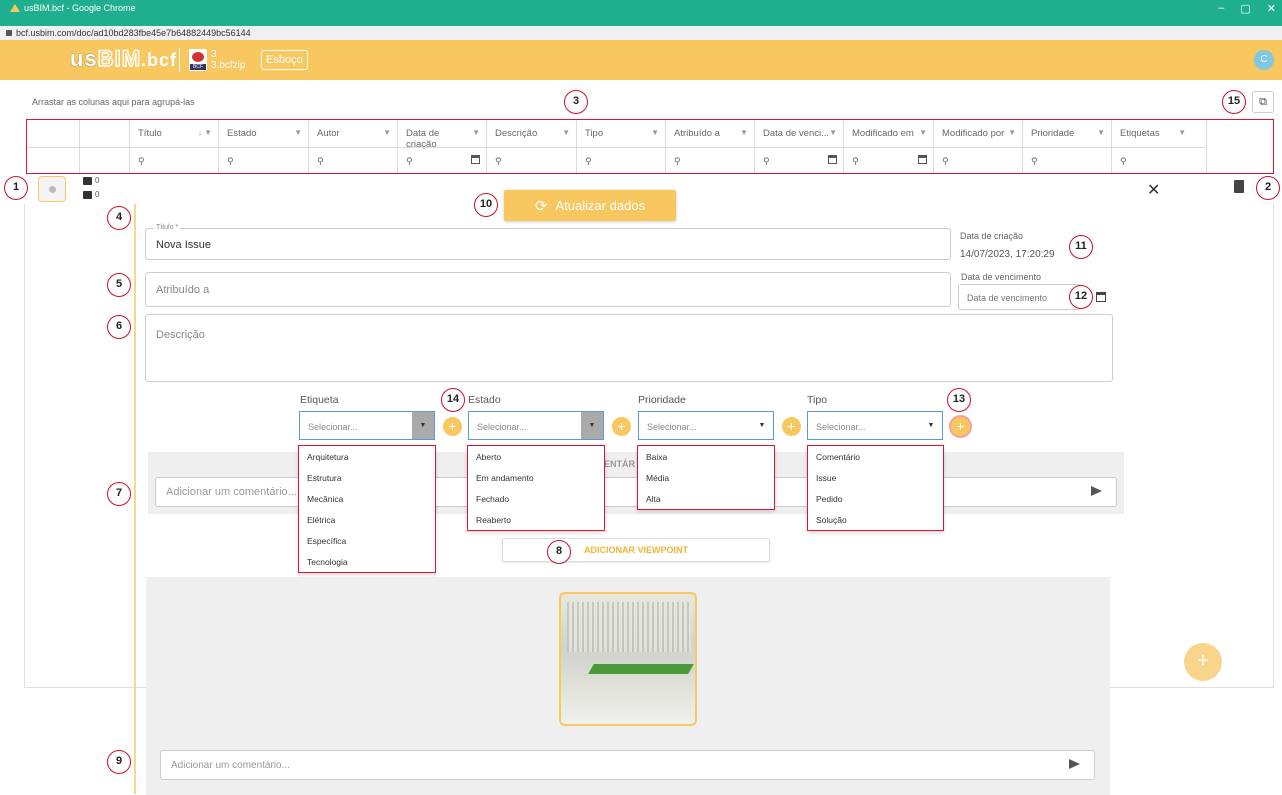 The width and height of the screenshot is (1282, 795). I want to click on close-window-button: ✕, so click(1271, 8).